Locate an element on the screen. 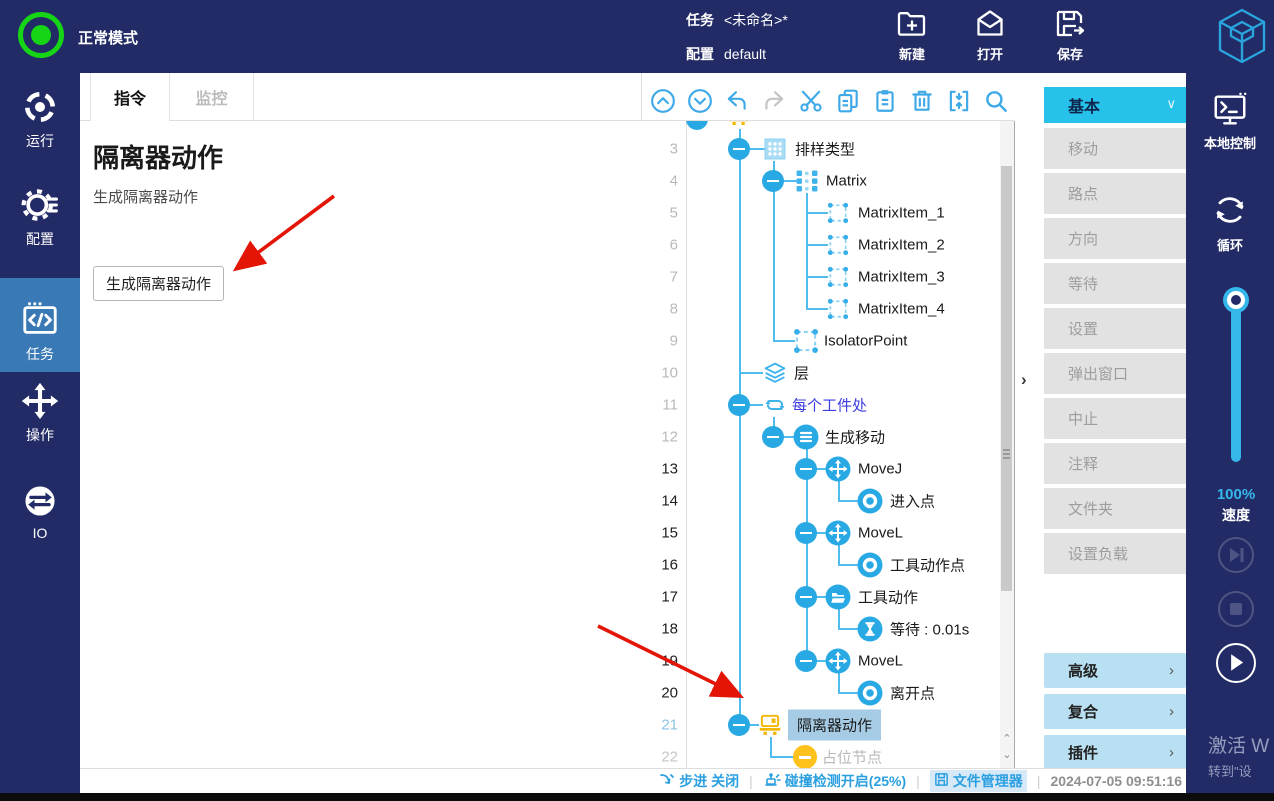 The width and height of the screenshot is (1274, 801). tree-node-label: 工具动作点 is located at coordinates (927, 565).